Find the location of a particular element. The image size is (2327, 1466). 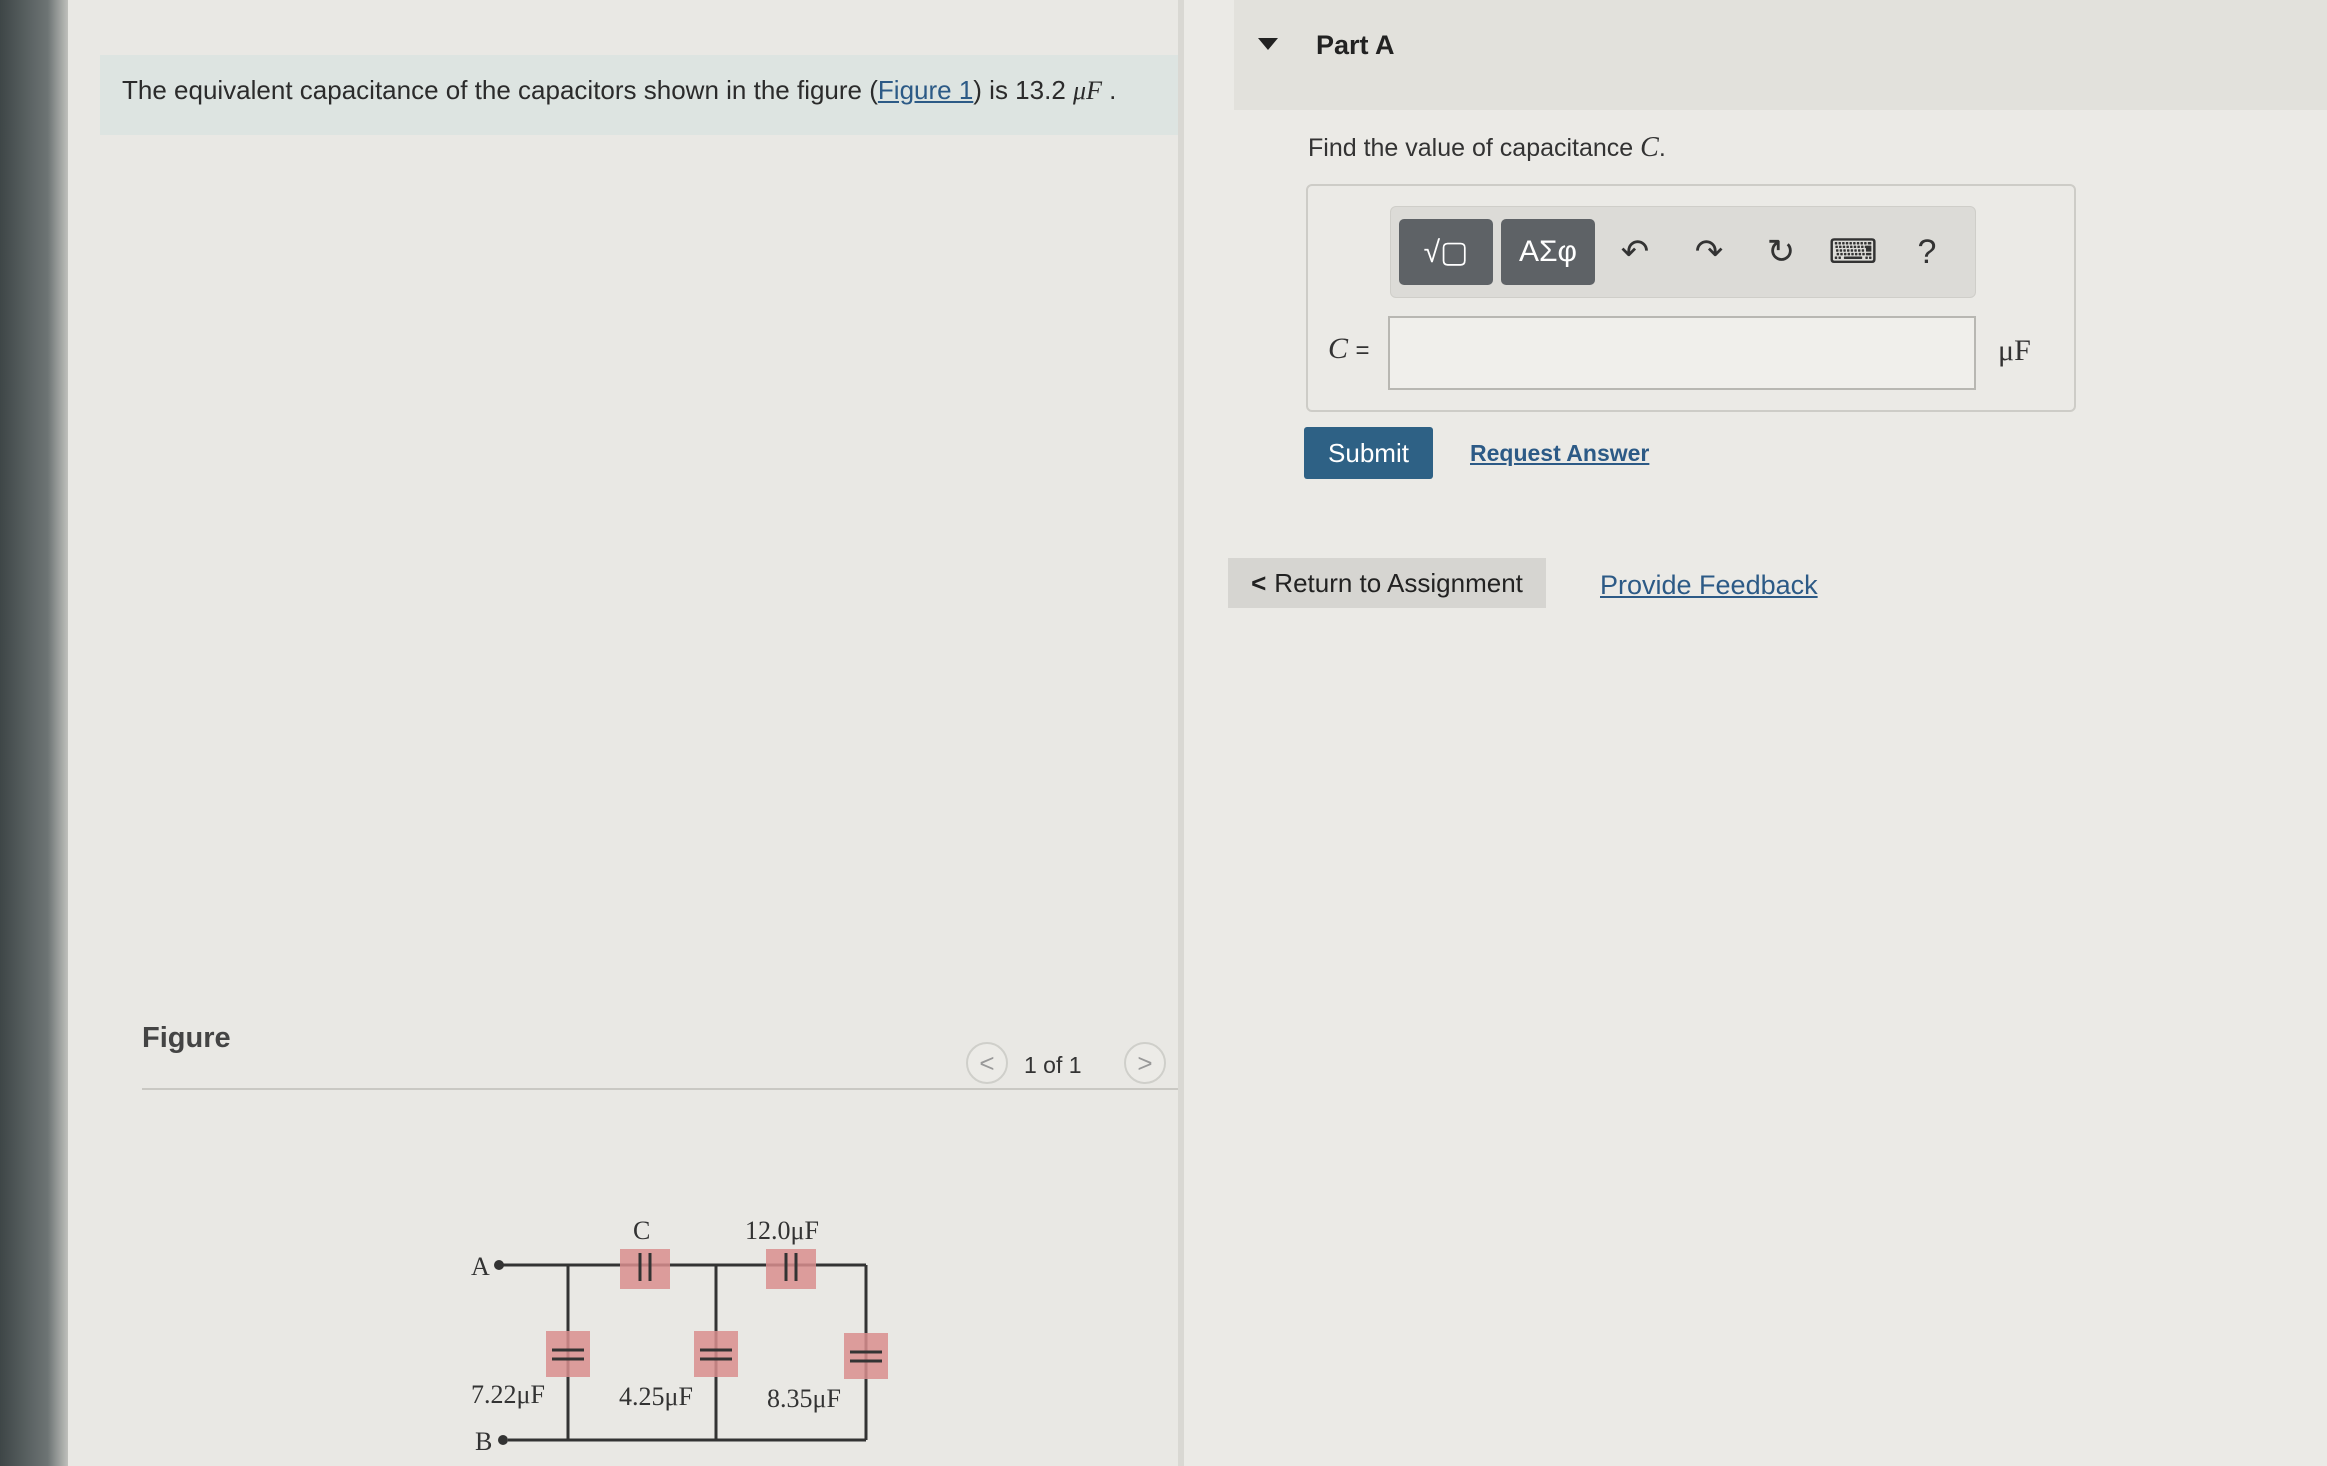

next-figure-button: > is located at coordinates (1145, 1063).